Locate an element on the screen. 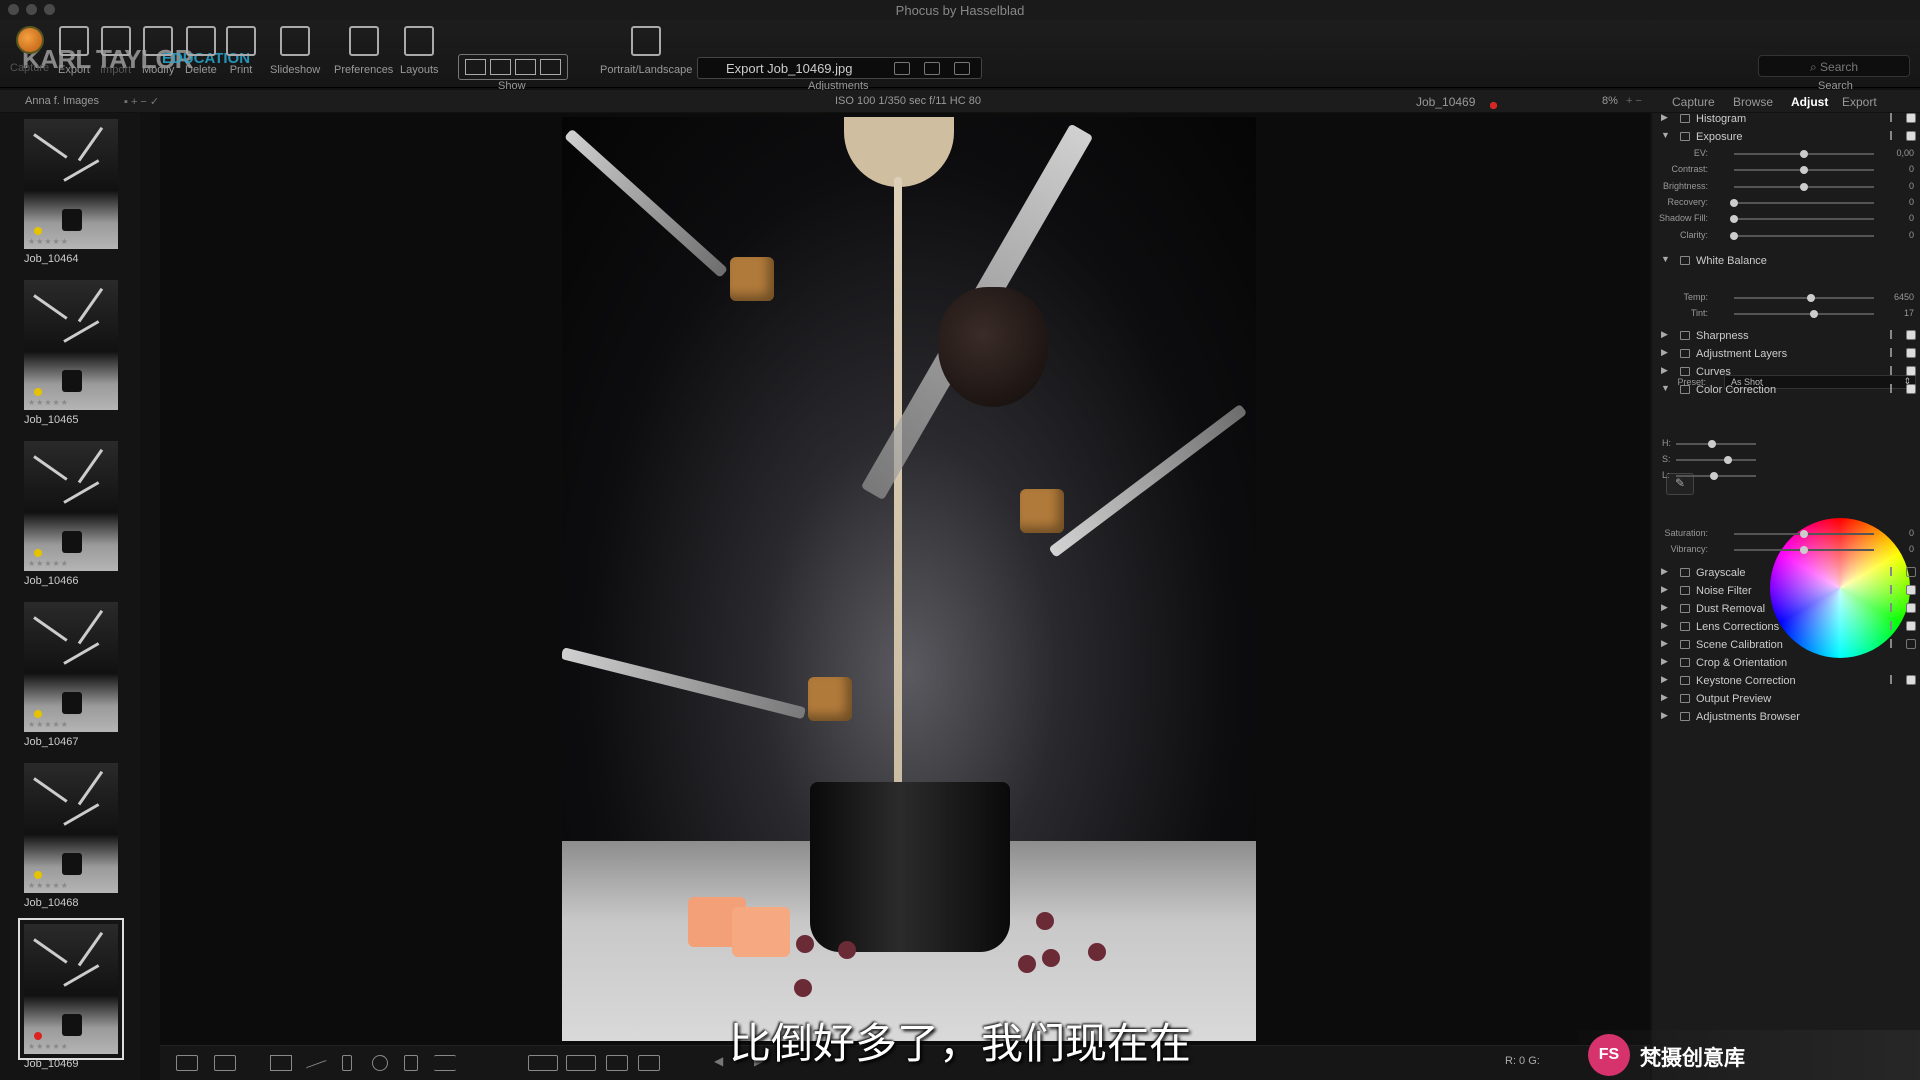 The width and height of the screenshot is (1920, 1080). export-button: Export is located at coordinates (74, 51).